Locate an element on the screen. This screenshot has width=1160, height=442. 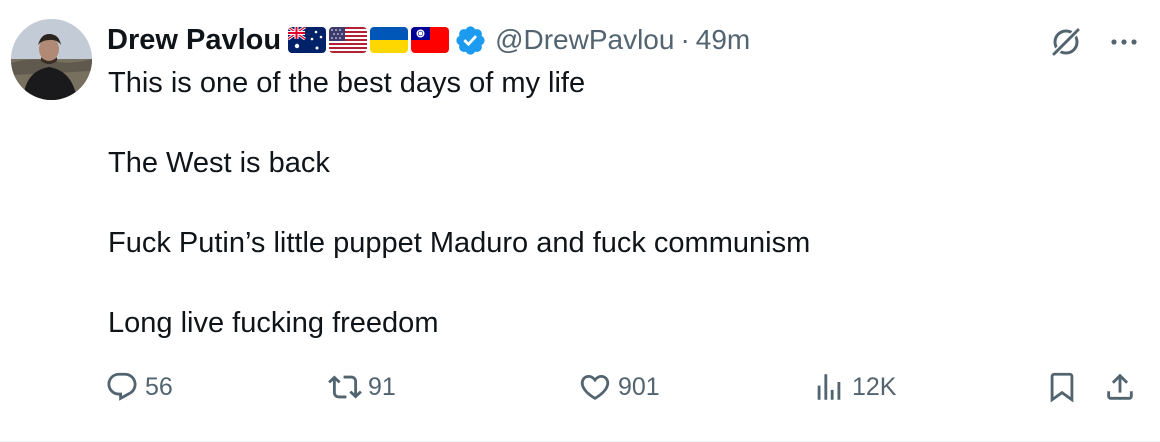
views-icon is located at coordinates (829, 387).